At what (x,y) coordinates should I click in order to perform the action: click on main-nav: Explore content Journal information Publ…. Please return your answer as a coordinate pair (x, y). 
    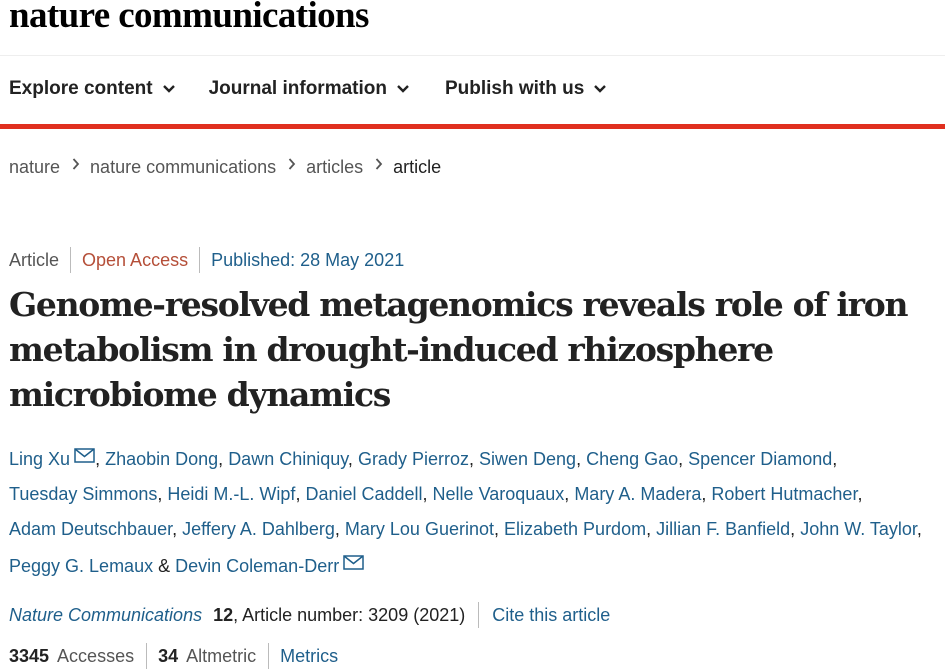
    Looking at the image, I should click on (309, 89).